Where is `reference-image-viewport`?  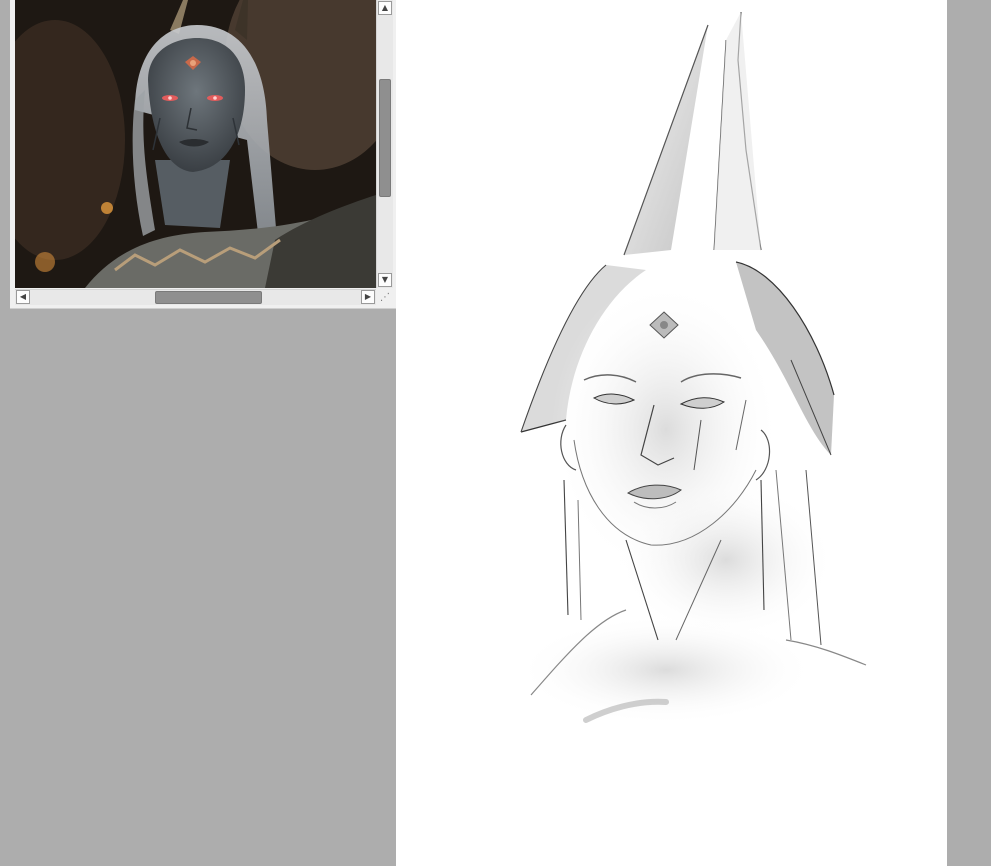
reference-image-viewport is located at coordinates (195, 144).